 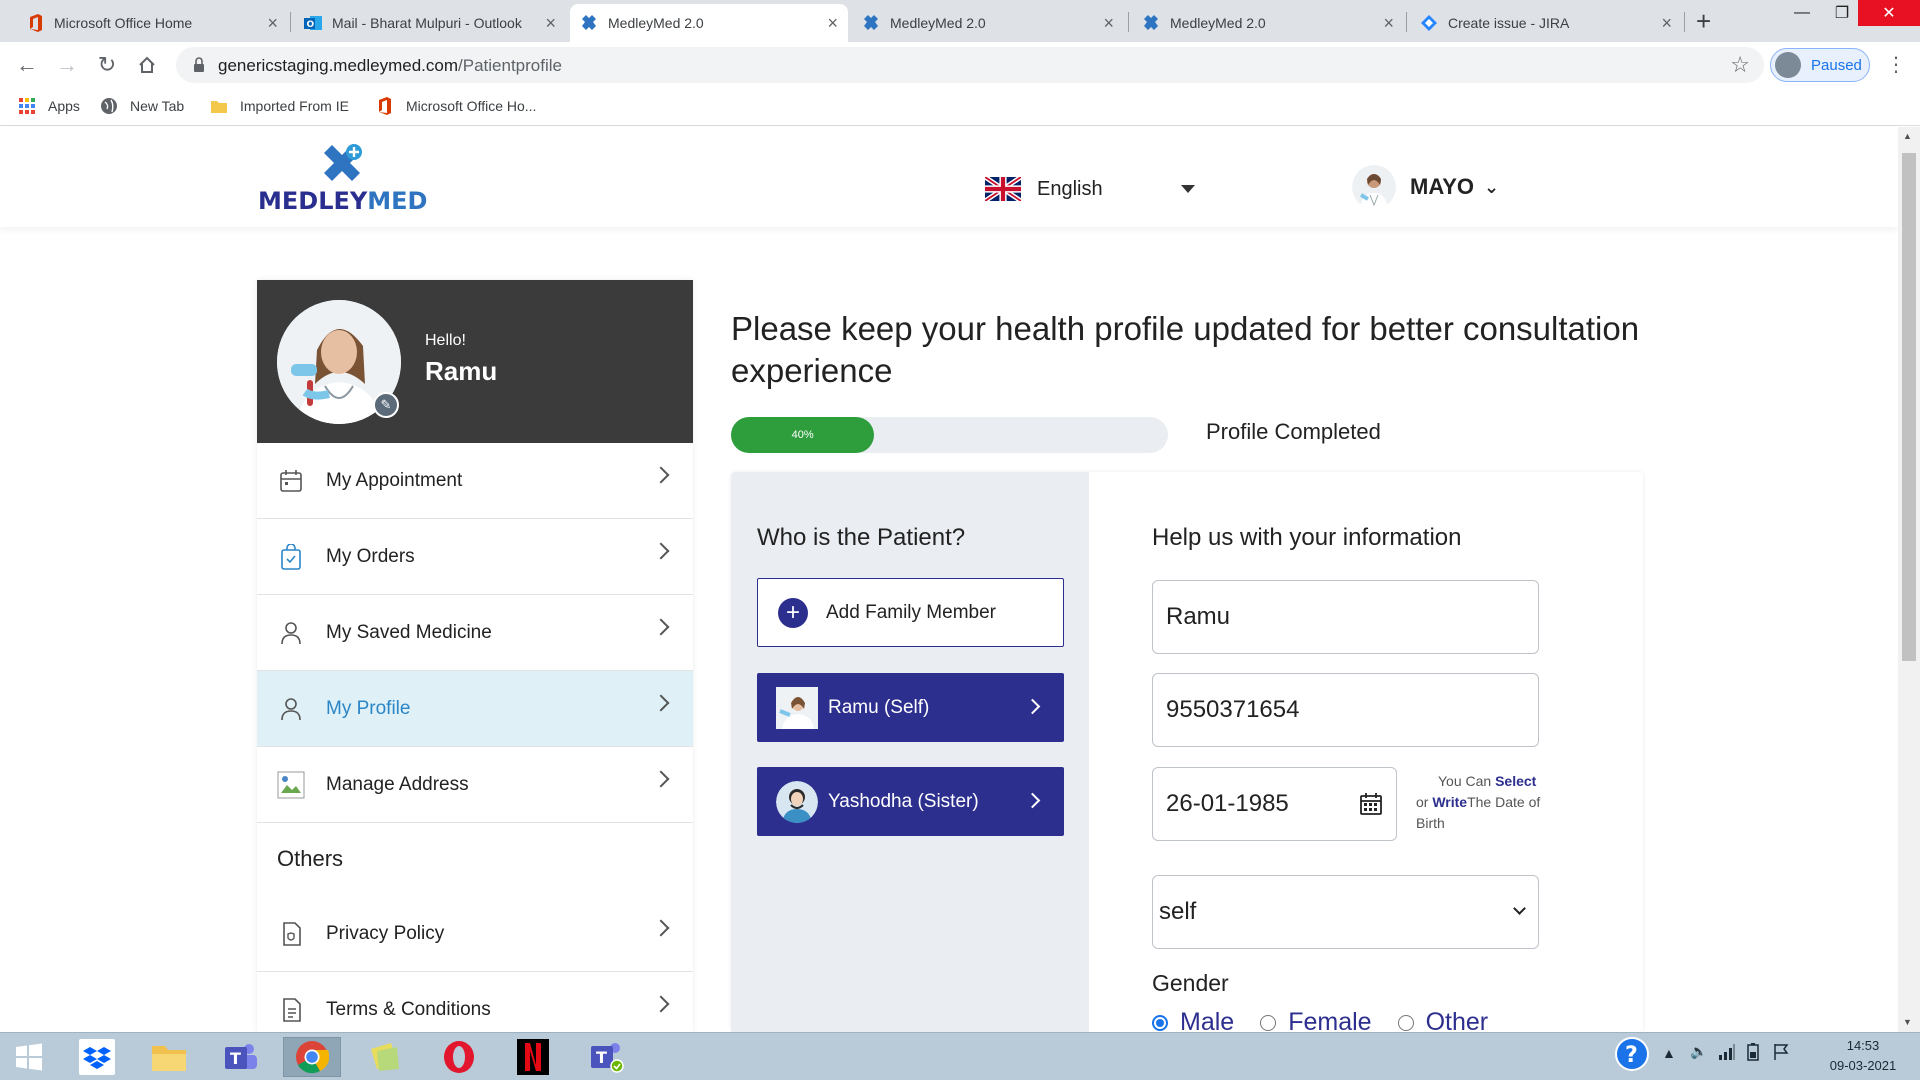 I want to click on netflix-icon, so click(x=533, y=1057).